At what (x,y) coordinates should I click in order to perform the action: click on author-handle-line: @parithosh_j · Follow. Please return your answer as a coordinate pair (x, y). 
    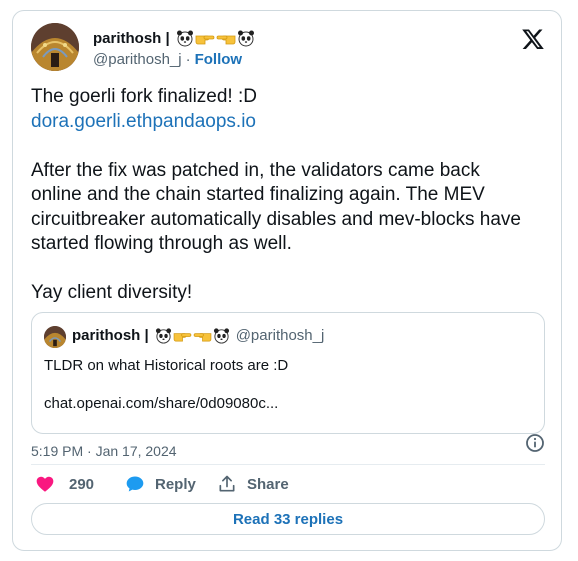
    Looking at the image, I should click on (167, 59).